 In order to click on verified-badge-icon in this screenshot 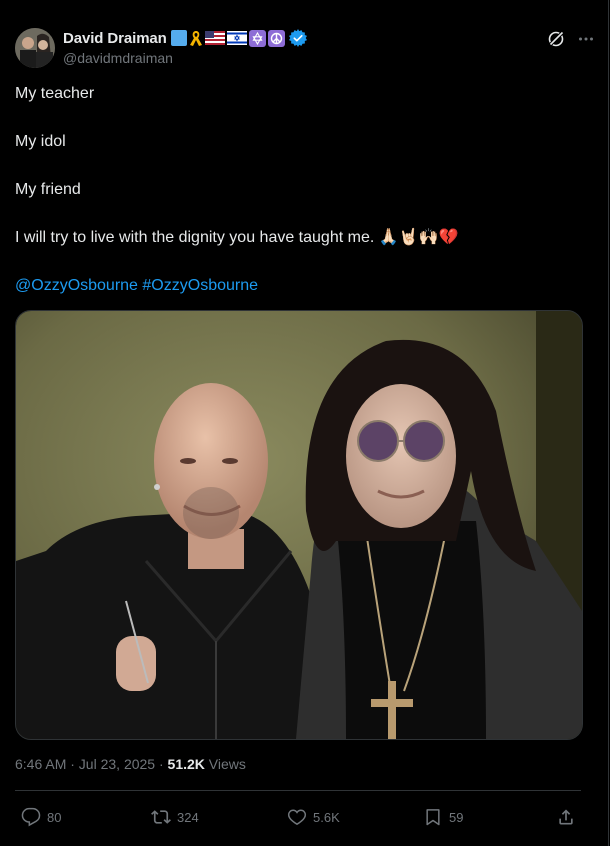, I will do `click(297, 38)`.